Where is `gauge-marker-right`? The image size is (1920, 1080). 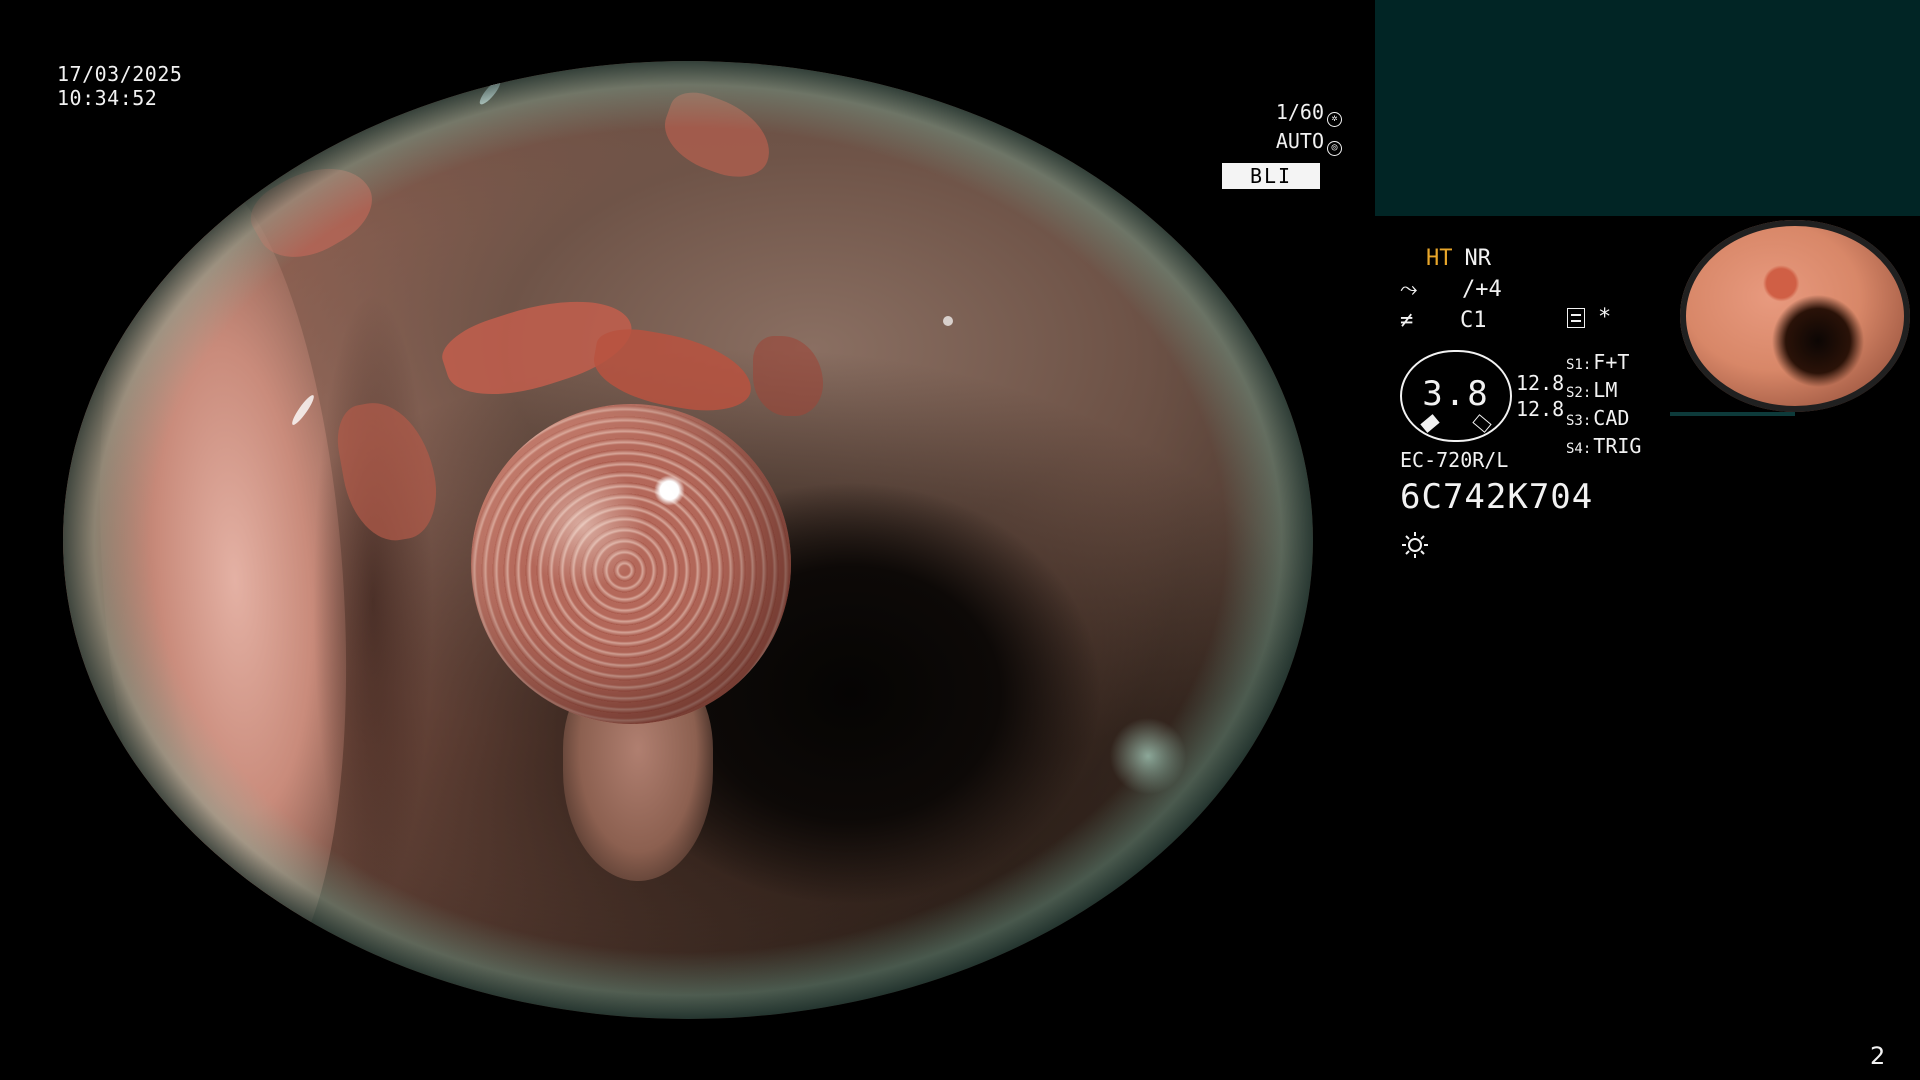 gauge-marker-right is located at coordinates (1482, 423).